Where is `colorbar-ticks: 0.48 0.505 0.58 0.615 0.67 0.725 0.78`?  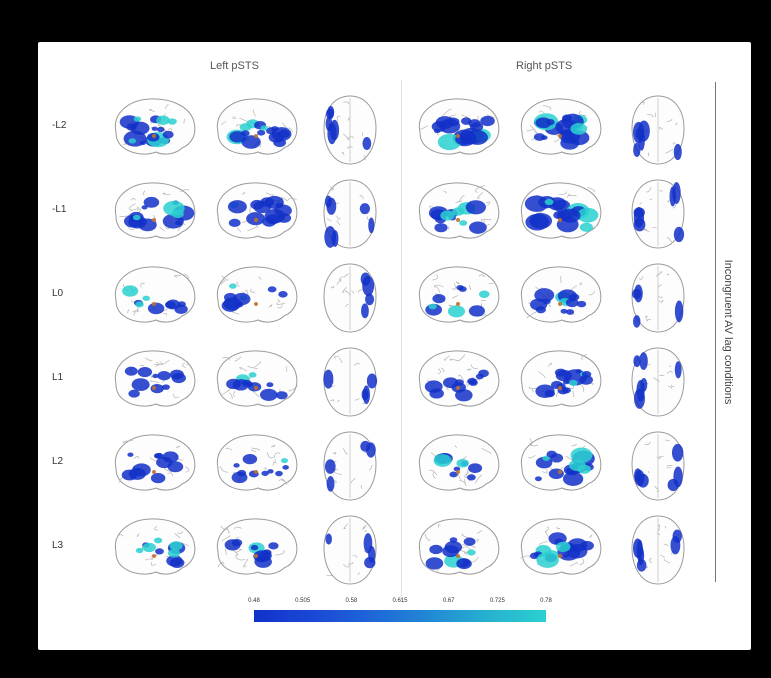
colorbar-ticks: 0.48 0.505 0.58 0.615 0.67 0.725 0.78 is located at coordinates (400, 604).